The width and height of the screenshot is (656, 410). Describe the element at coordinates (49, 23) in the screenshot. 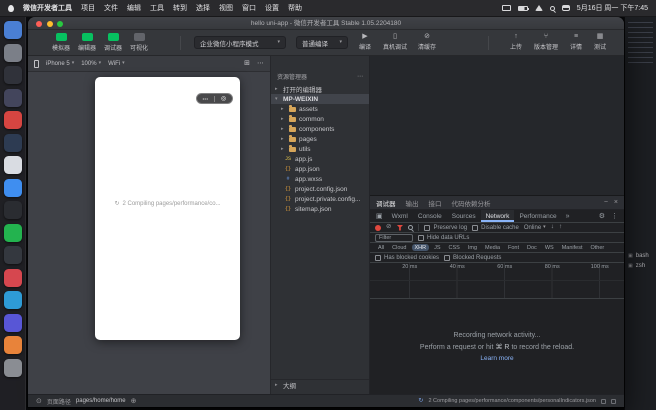

I see `minimize-window-button` at that location.